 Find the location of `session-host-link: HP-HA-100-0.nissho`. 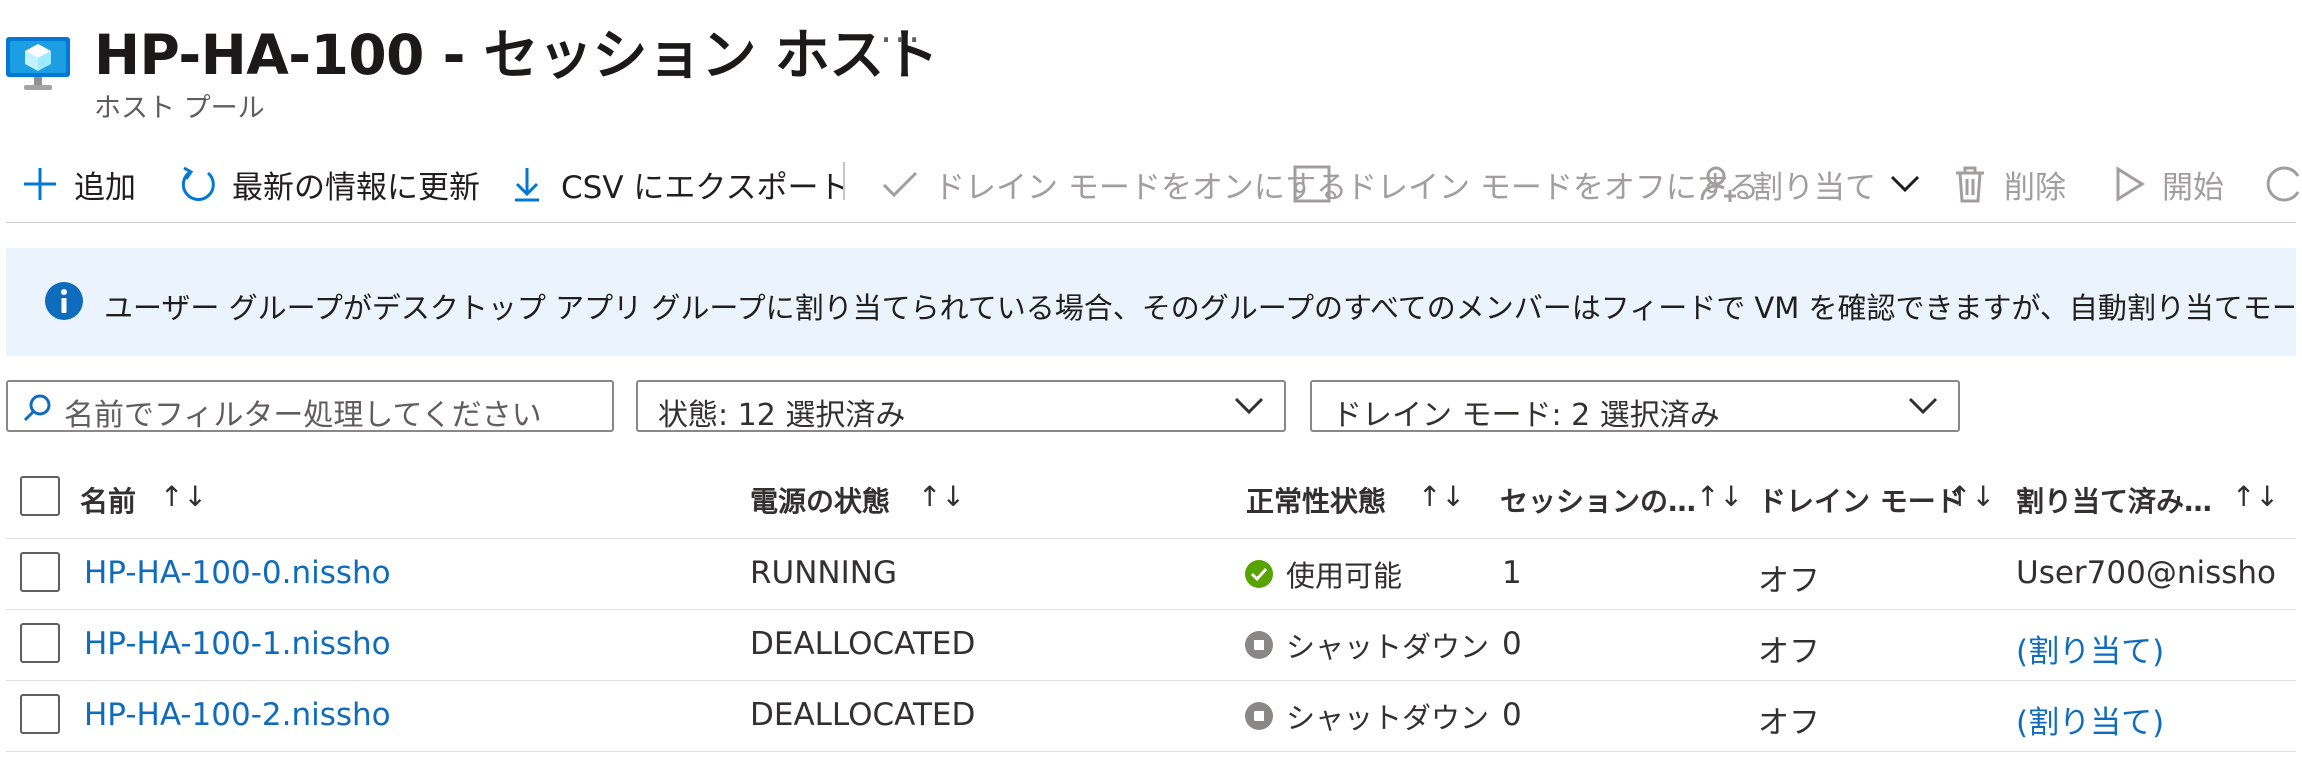

session-host-link: HP-HA-100-0.nissho is located at coordinates (238, 573).